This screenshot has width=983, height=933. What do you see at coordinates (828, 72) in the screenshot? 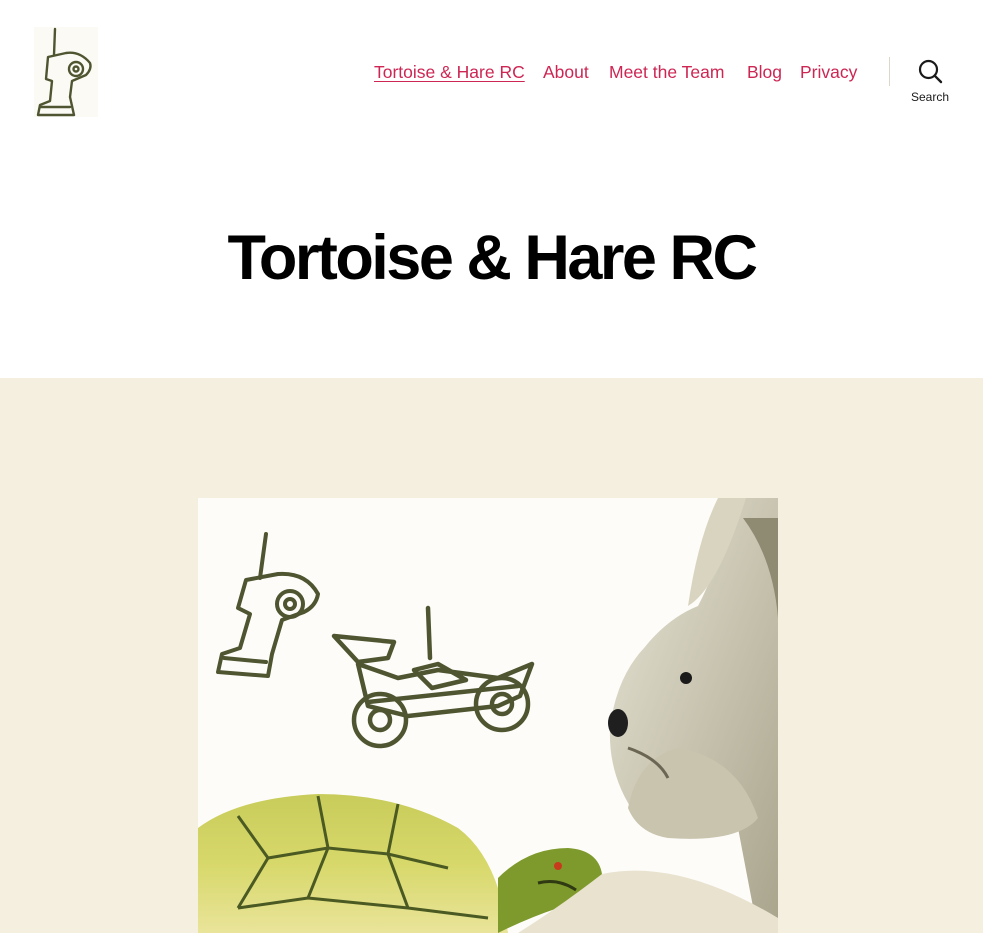
I see `menu-item-privacy: Privacy` at bounding box center [828, 72].